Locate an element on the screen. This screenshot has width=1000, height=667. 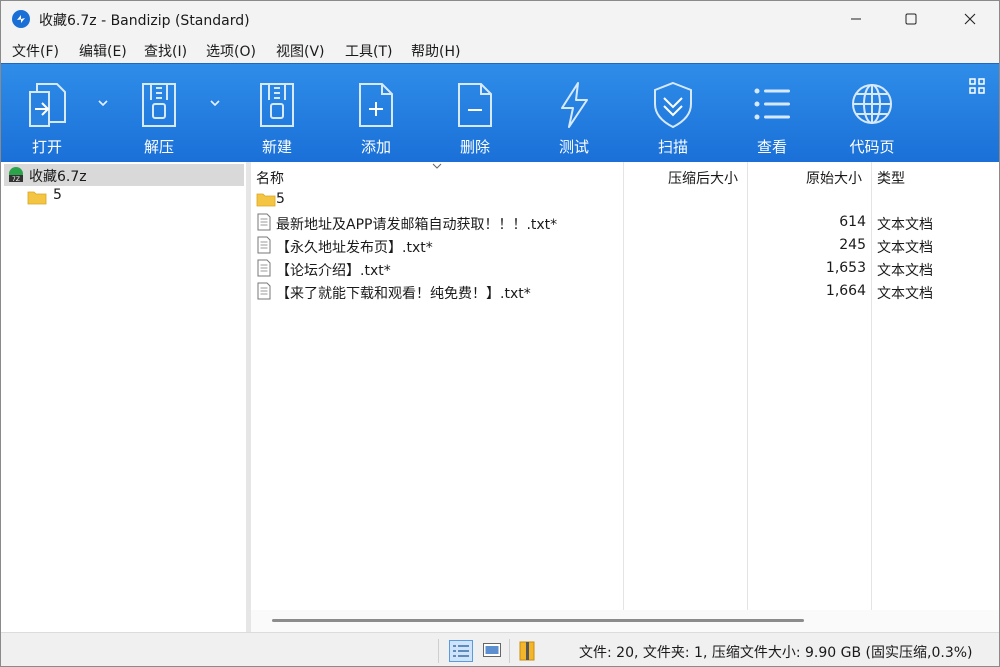
window-title: 收藏6.7z - Bandizip (Standard) is located at coordinates (144, 21).